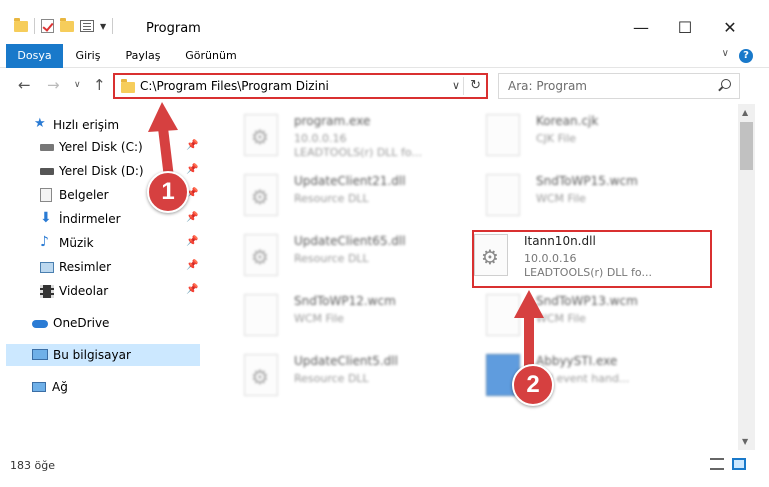 The height and width of the screenshot is (487, 769). I want to click on new-folder-icon, so click(67, 24).